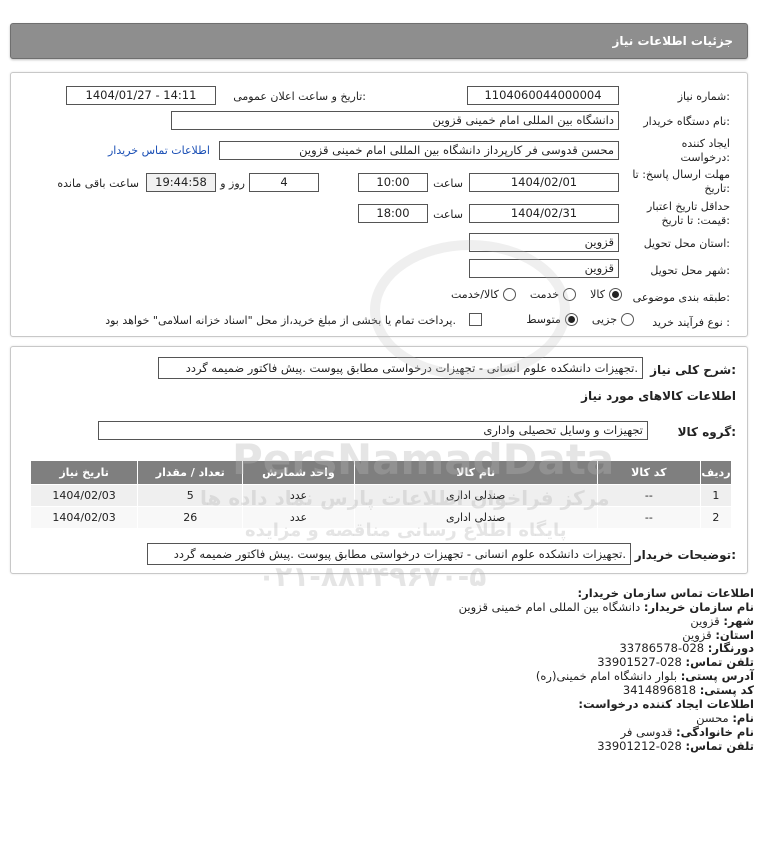 The width and height of the screenshot is (770, 845). What do you see at coordinates (544, 182) in the screenshot?
I see `deadline-date-field: 1404/02/01` at bounding box center [544, 182].